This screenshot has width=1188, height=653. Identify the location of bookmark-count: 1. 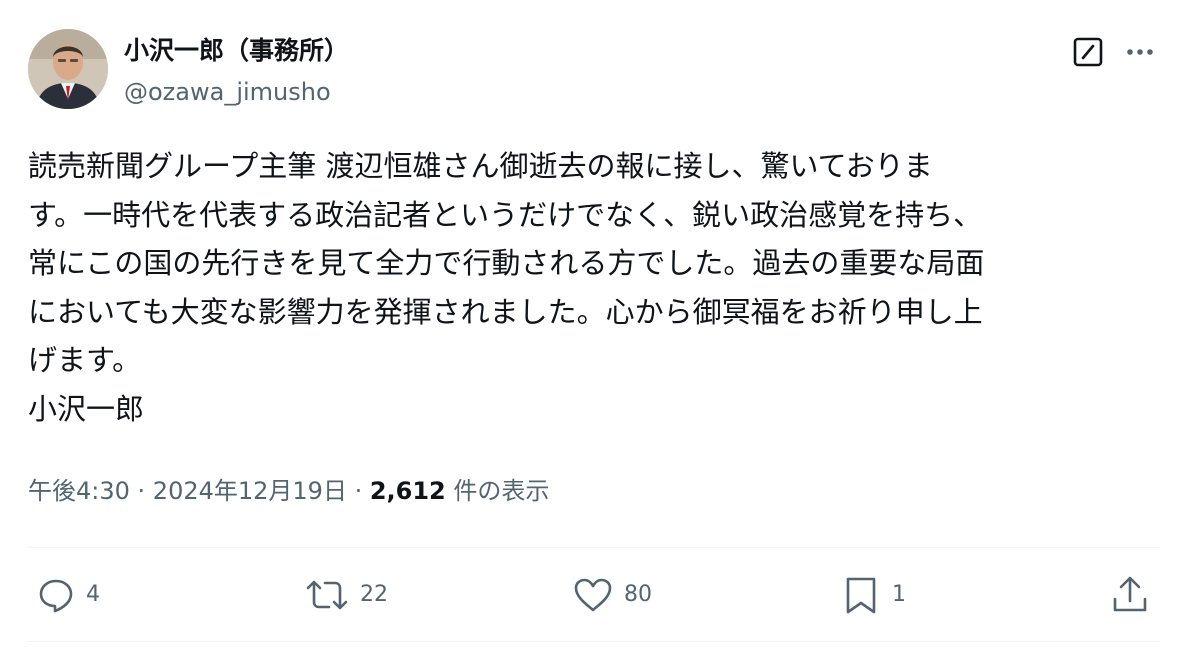
(899, 594).